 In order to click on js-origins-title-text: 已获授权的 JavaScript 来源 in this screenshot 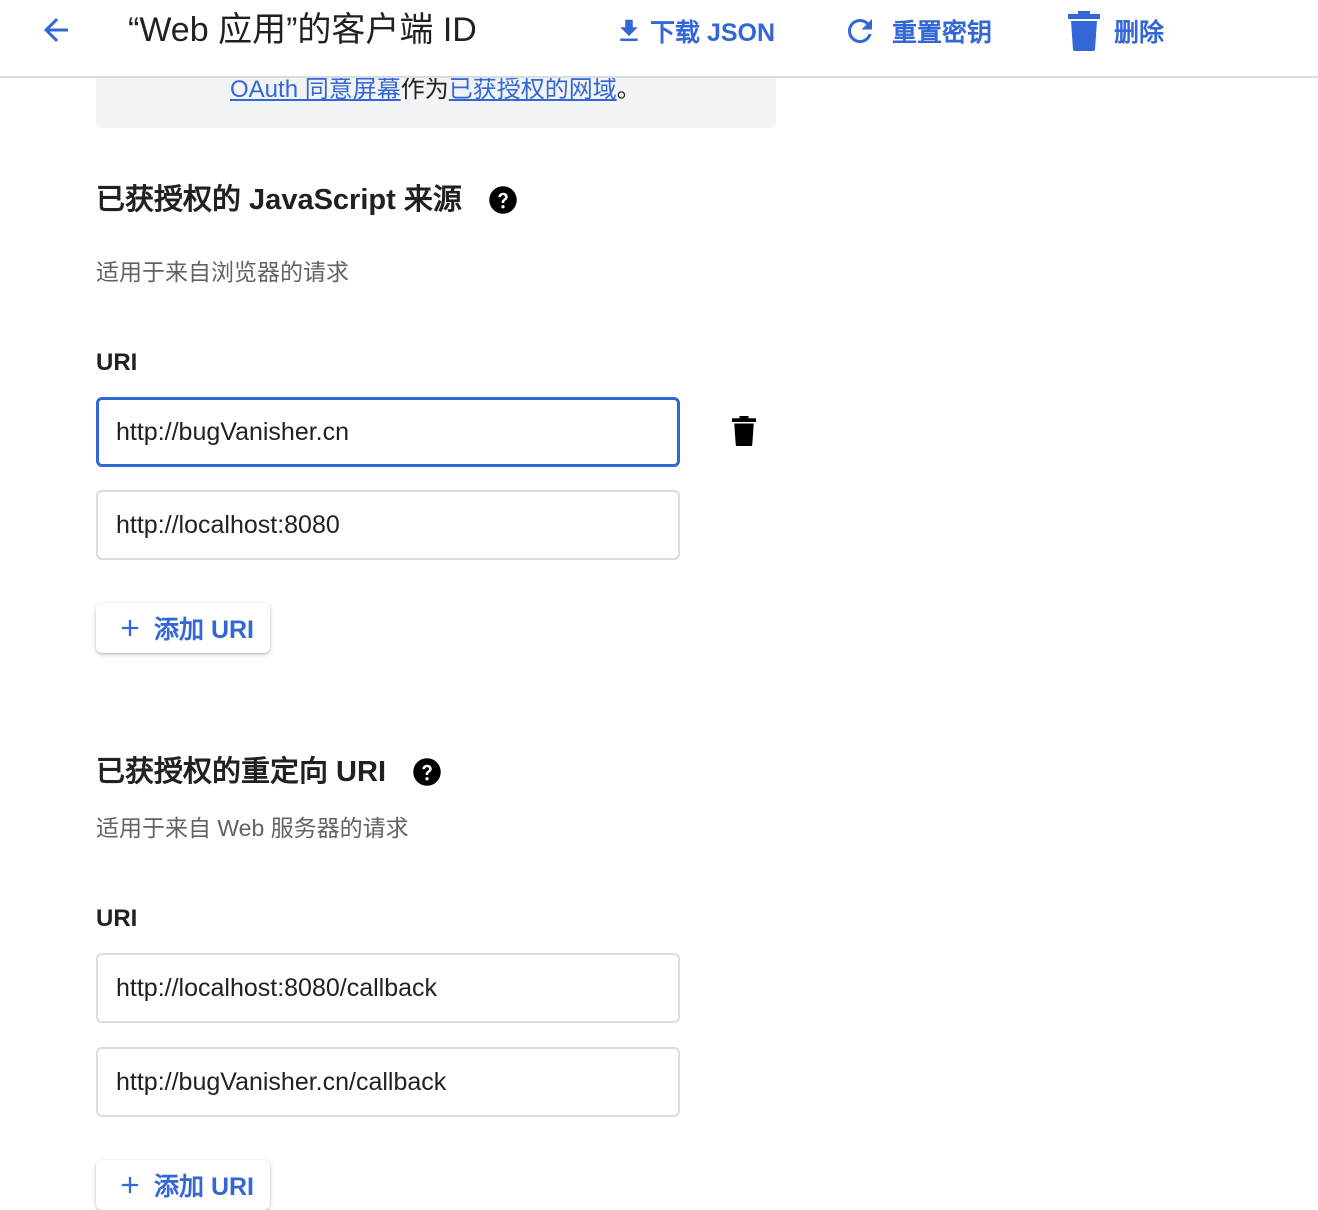, I will do `click(279, 200)`.